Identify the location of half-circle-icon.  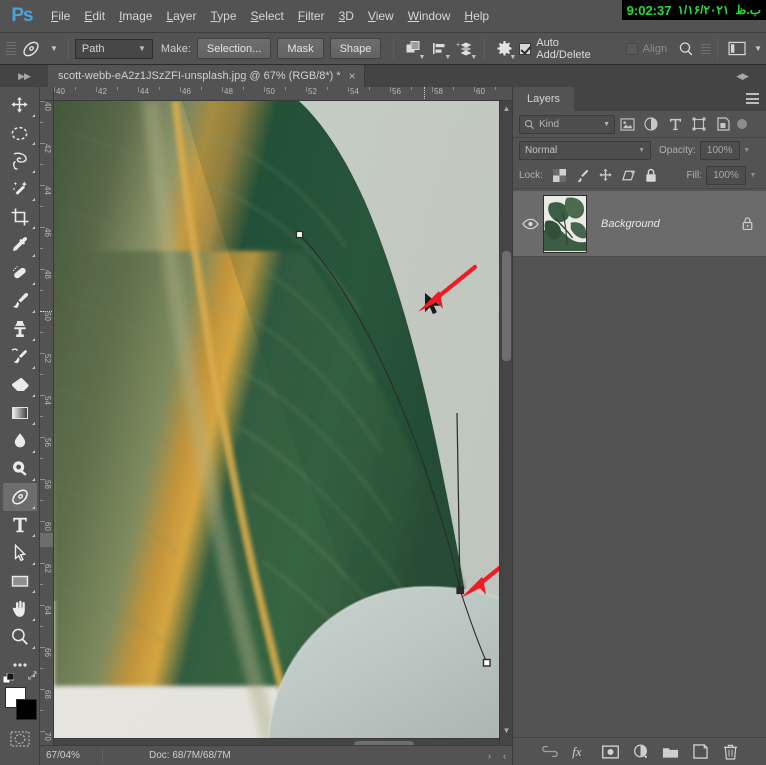
(640, 752).